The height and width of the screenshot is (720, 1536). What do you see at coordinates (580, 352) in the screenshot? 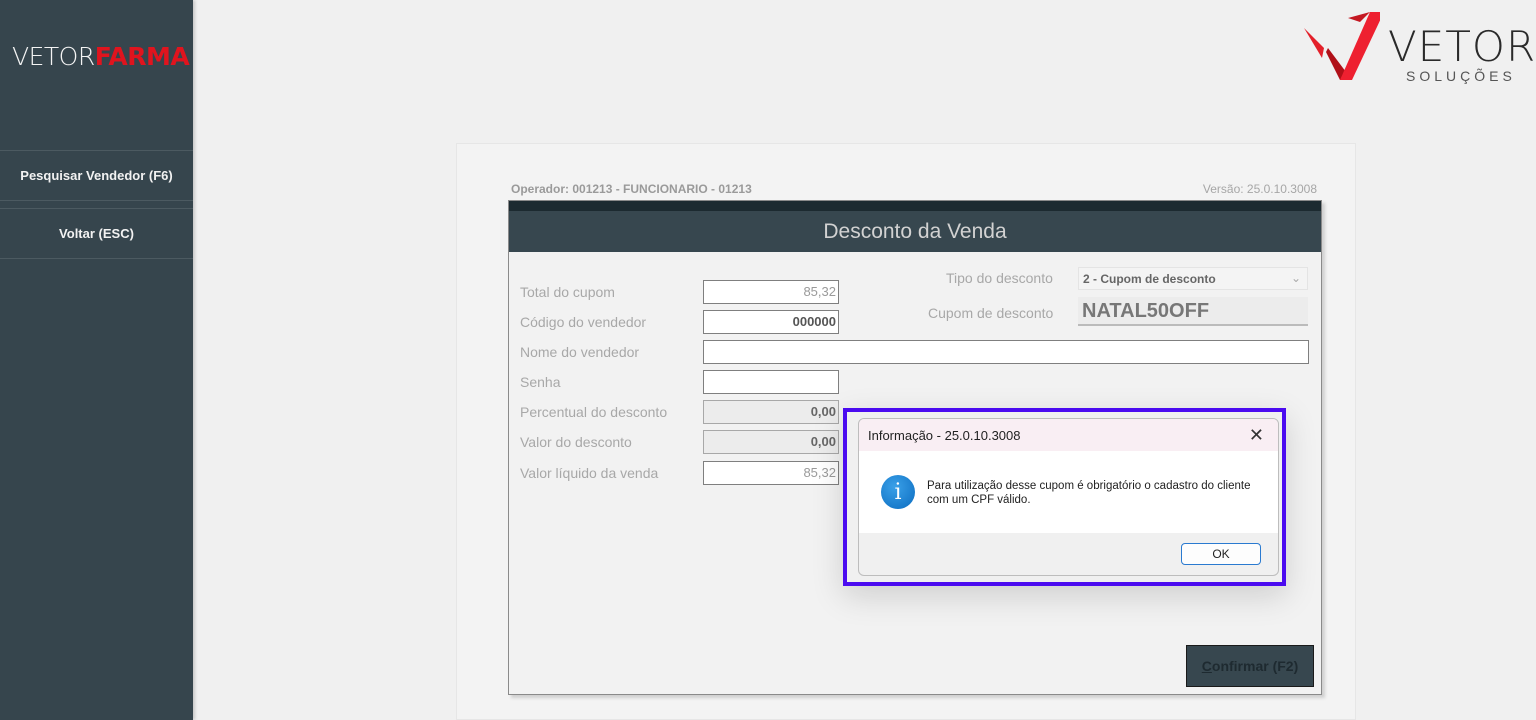
I see `seller-name-label: Nome do vendedor` at bounding box center [580, 352].